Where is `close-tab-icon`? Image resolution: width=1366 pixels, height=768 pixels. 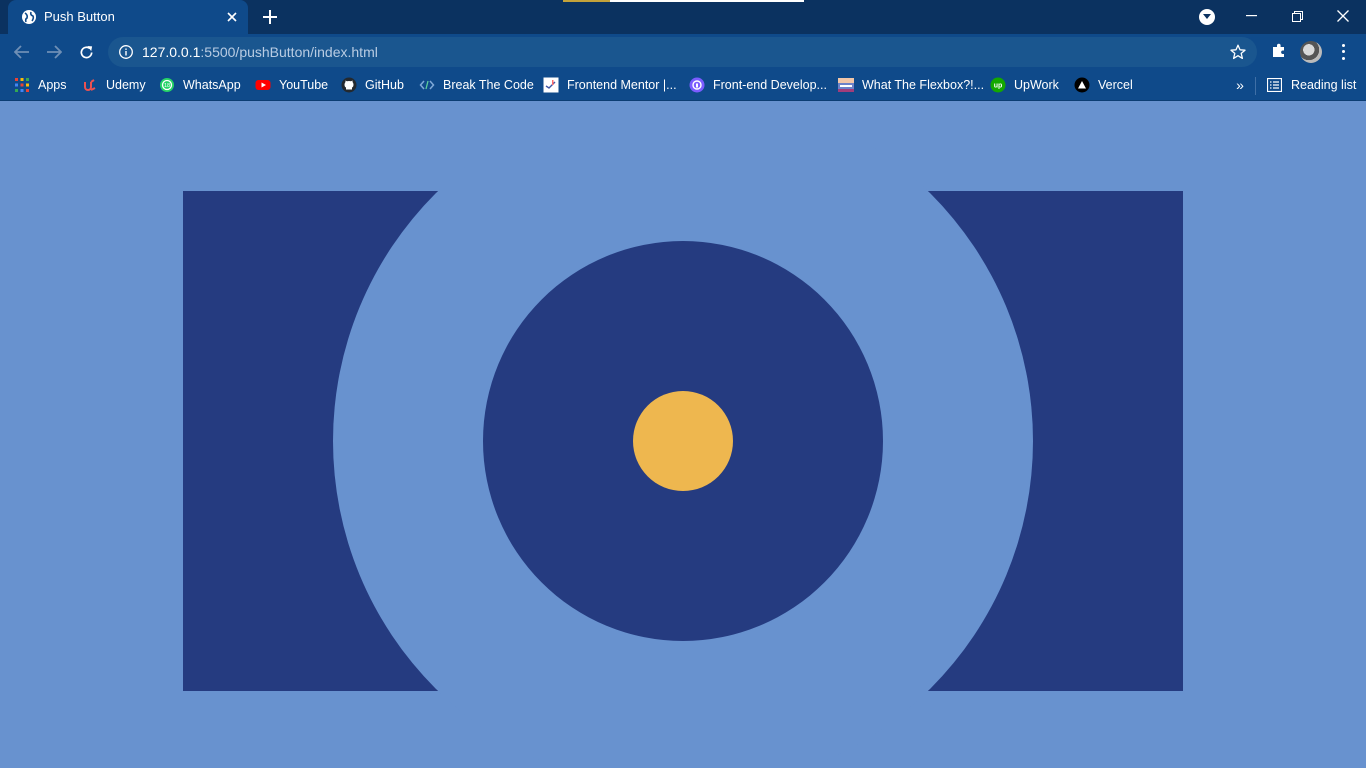
close-tab-icon is located at coordinates (232, 17).